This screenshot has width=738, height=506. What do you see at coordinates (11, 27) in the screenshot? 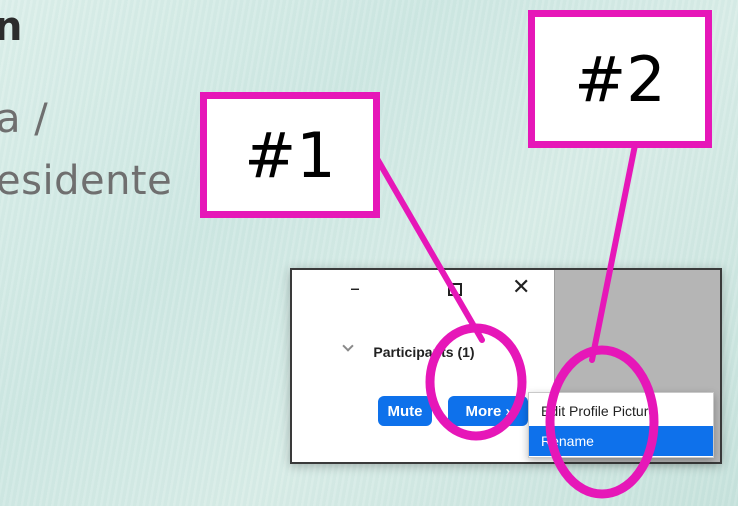
I see `background-heading: n` at bounding box center [11, 27].